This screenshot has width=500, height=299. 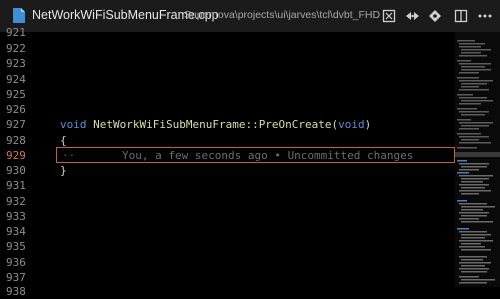 What do you see at coordinates (227, 109) in the screenshot?
I see `code-line: 926` at bounding box center [227, 109].